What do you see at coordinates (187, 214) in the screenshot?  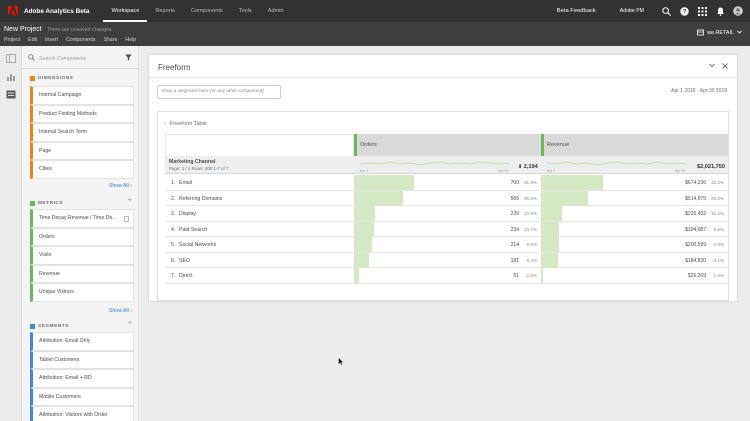 I see `row-label: Display` at bounding box center [187, 214].